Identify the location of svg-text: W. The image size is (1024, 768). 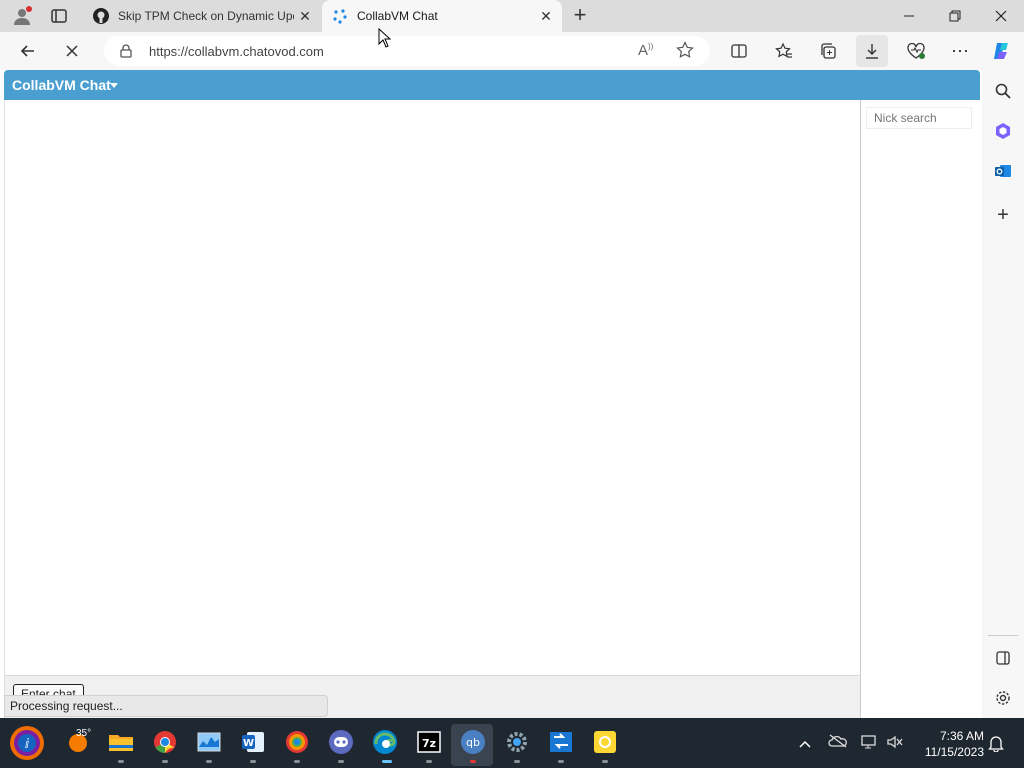
(248, 743).